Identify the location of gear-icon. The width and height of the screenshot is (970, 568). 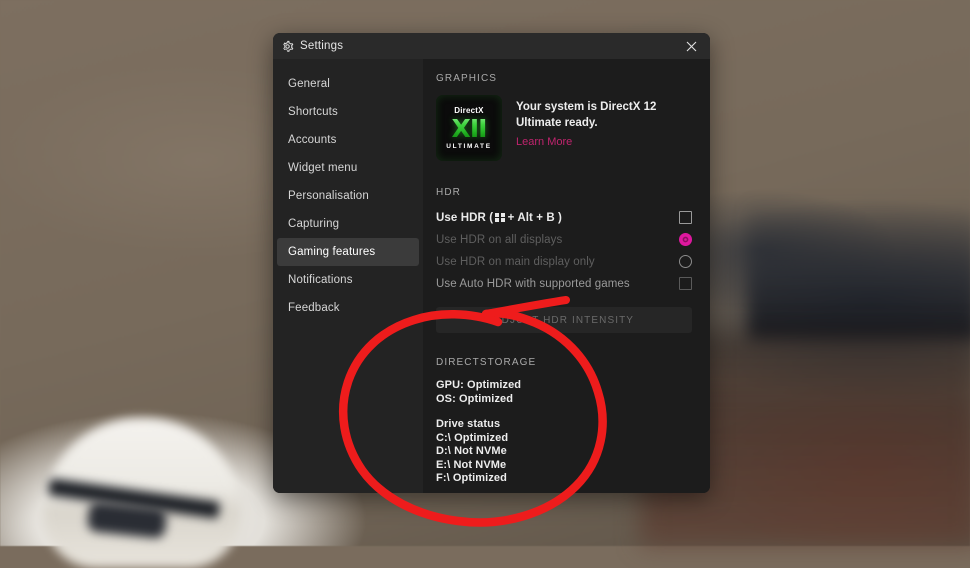
(288, 46).